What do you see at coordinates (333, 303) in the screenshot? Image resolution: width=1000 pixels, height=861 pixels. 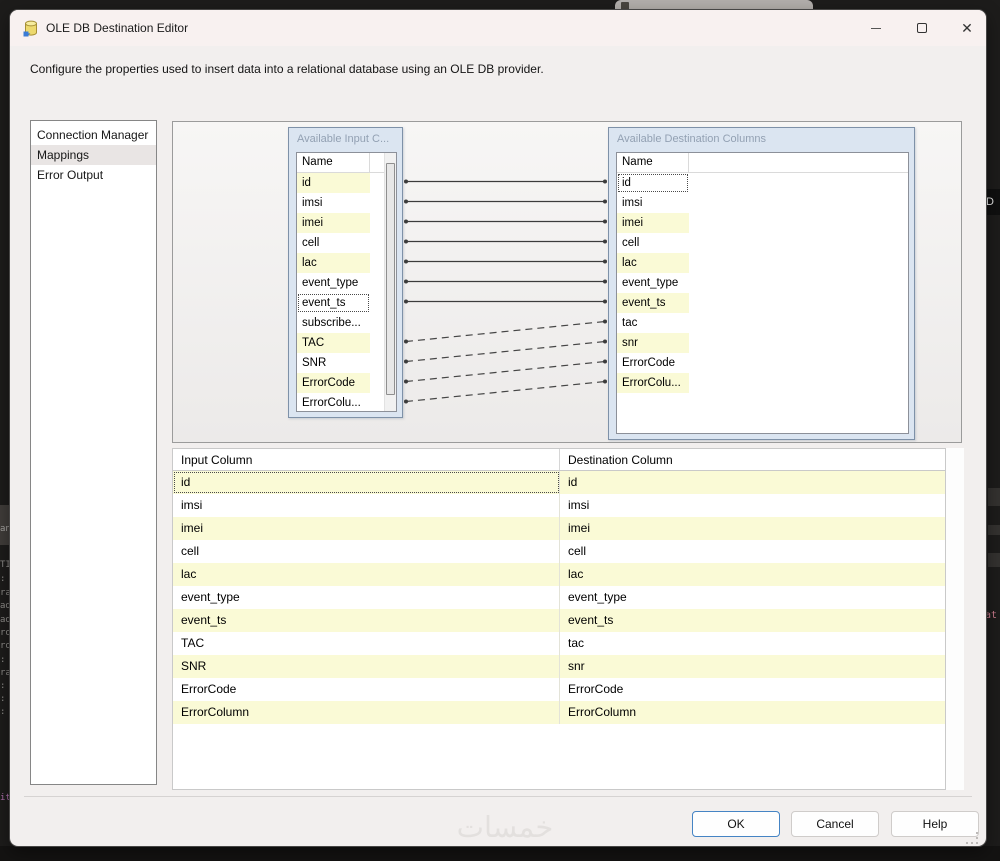 I see `input-column: event_ts` at bounding box center [333, 303].